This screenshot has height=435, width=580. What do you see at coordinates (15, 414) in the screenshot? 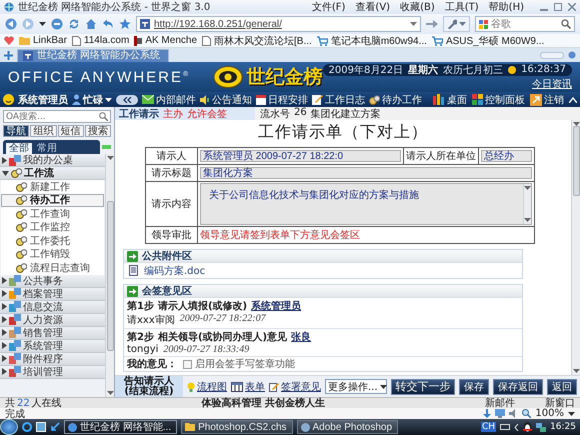
I see `browser-status: 完成` at bounding box center [15, 414].